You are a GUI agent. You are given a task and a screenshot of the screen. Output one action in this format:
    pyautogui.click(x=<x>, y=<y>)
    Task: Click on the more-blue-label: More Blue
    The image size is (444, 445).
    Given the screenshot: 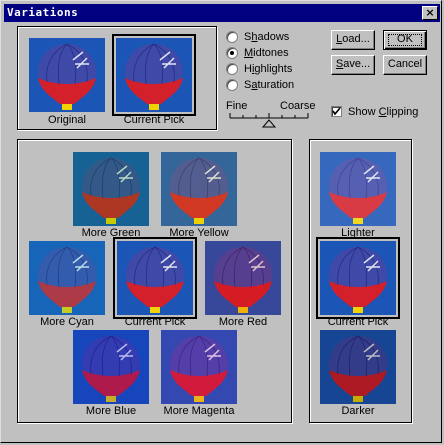 What is the action you would take?
    pyautogui.click(x=111, y=411)
    